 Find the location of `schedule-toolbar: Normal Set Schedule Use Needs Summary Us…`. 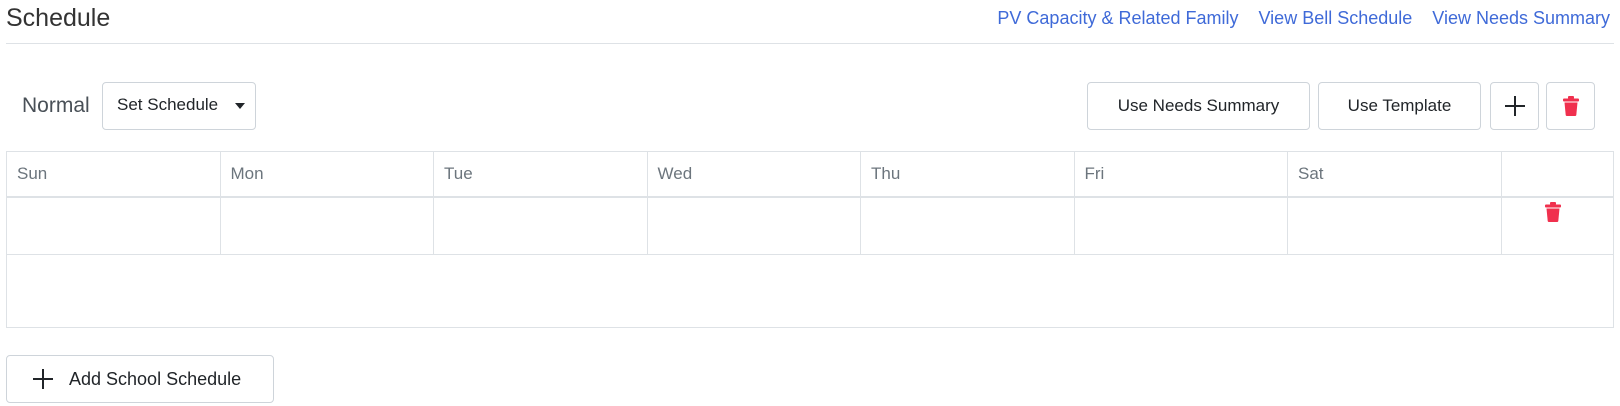

schedule-toolbar: Normal Set Schedule Use Needs Summary Us… is located at coordinates (806, 107).